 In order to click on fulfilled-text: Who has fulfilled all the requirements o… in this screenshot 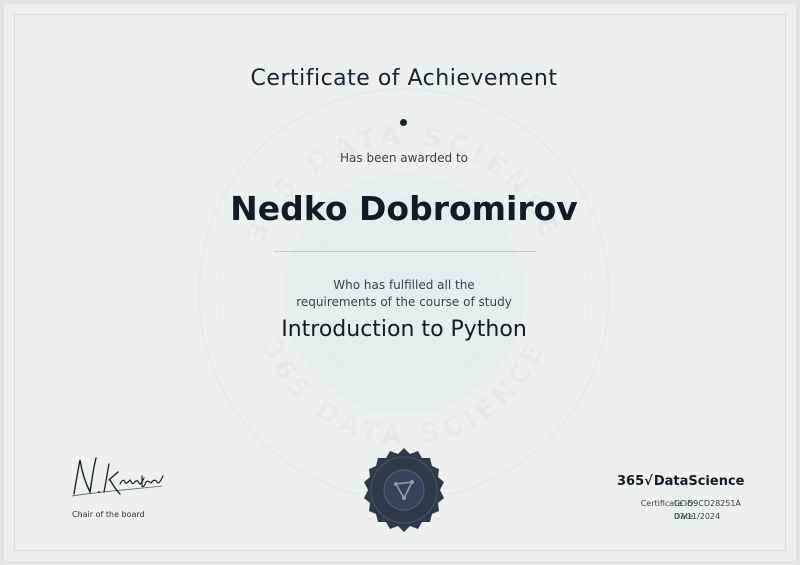, I will do `click(400, 294)`.